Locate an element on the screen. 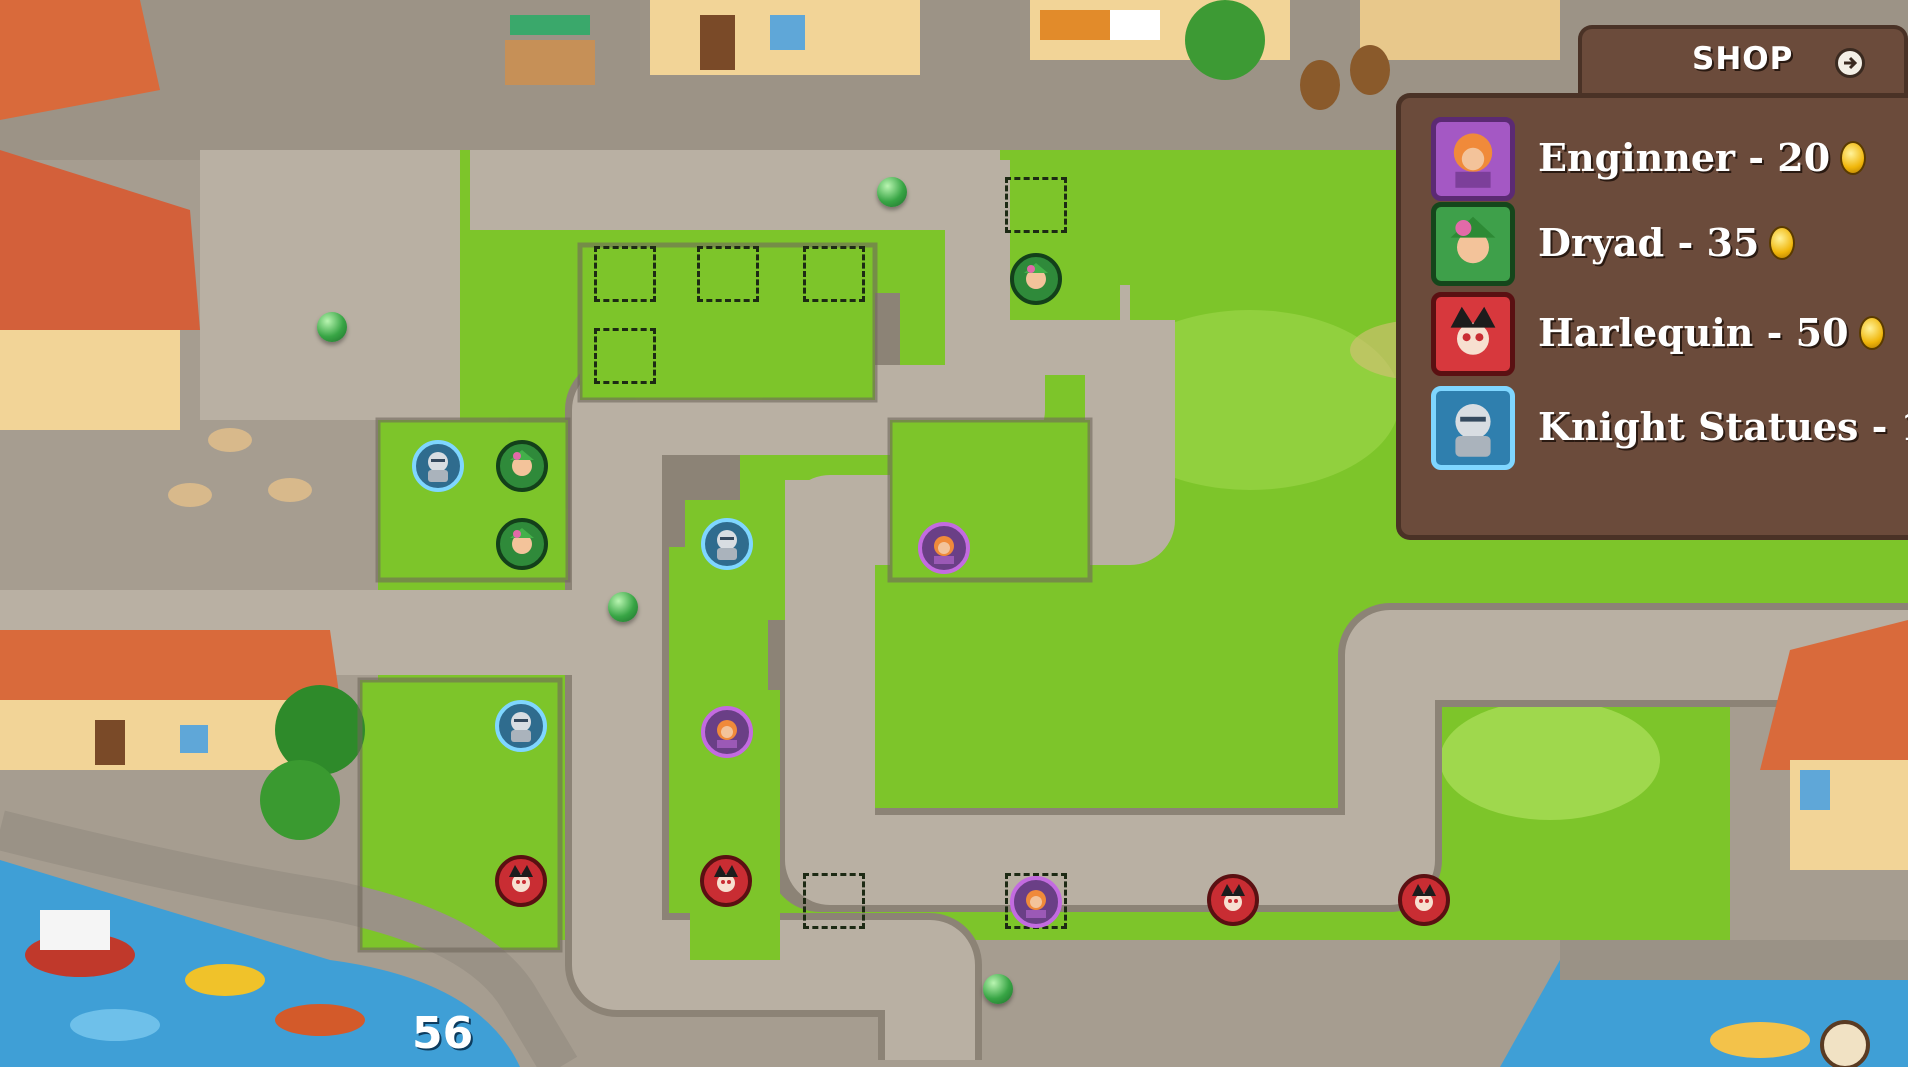 This screenshot has height=1067, width=1908. shop-item-engineer: Enginner - 20 is located at coordinates (1666, 162).